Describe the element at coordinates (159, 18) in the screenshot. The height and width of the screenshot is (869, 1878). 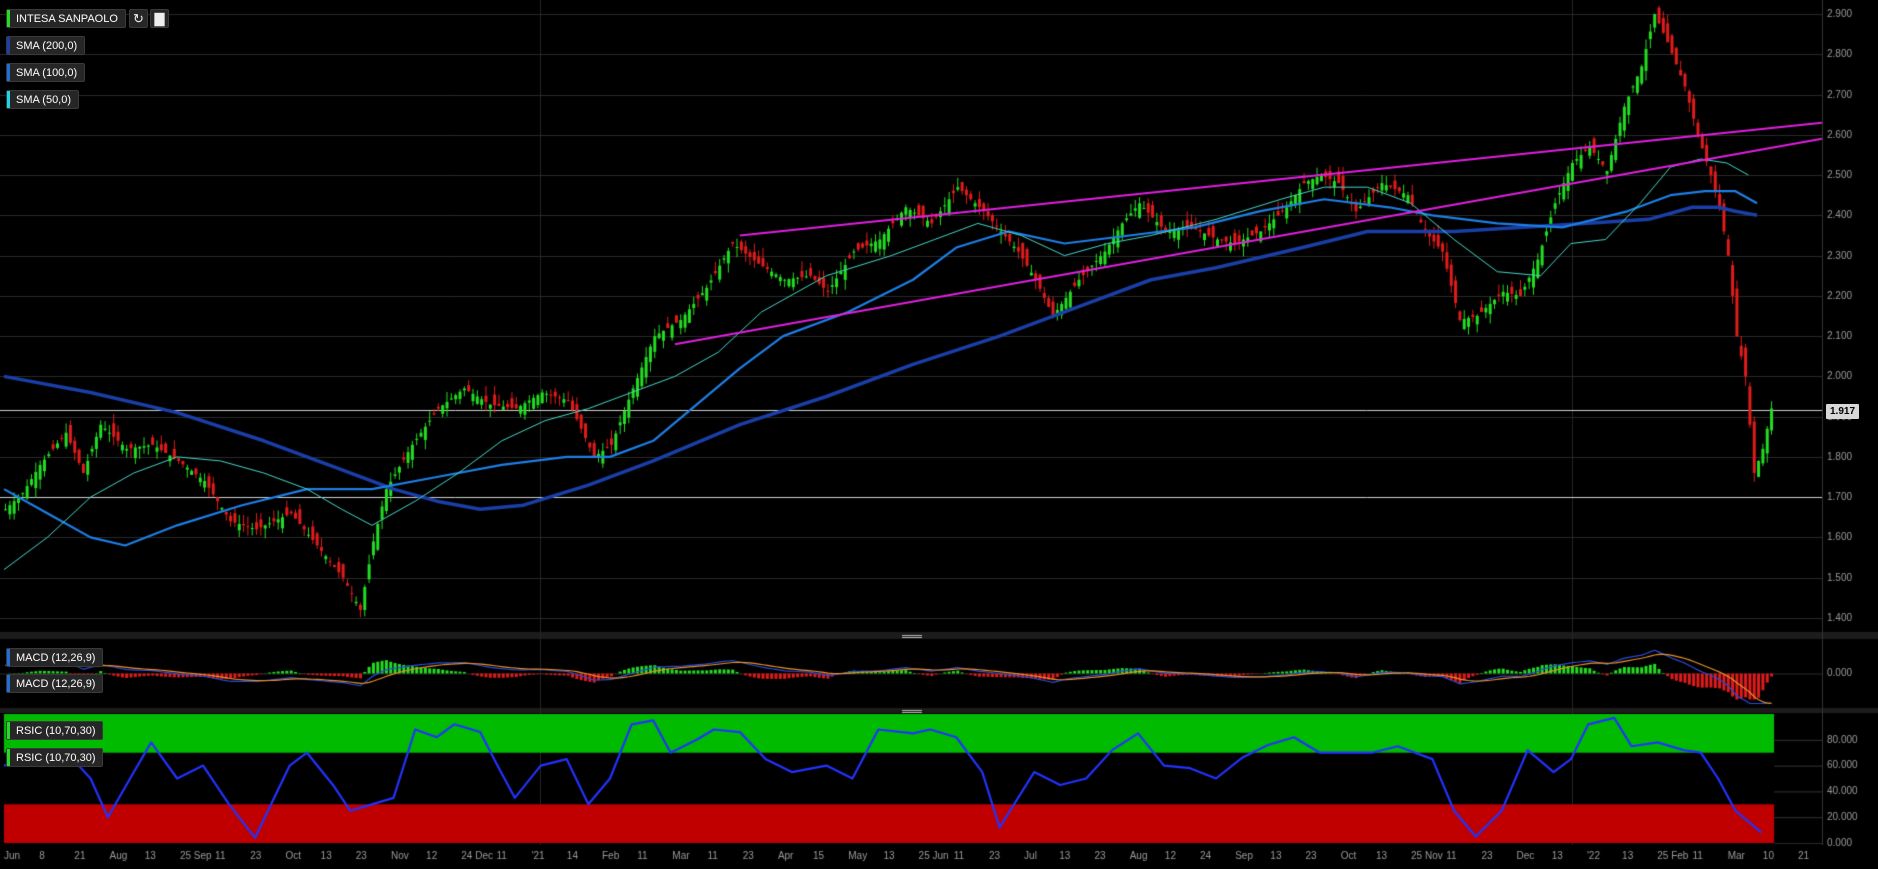
I see `bar-chart-settings-icon: ▇` at that location.